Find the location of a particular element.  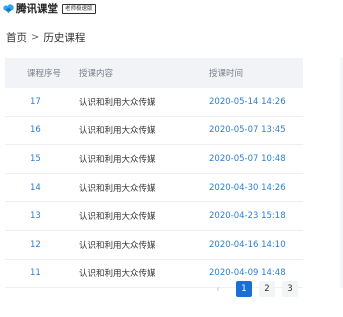

prev-page-button: ‹ is located at coordinates (218, 289).